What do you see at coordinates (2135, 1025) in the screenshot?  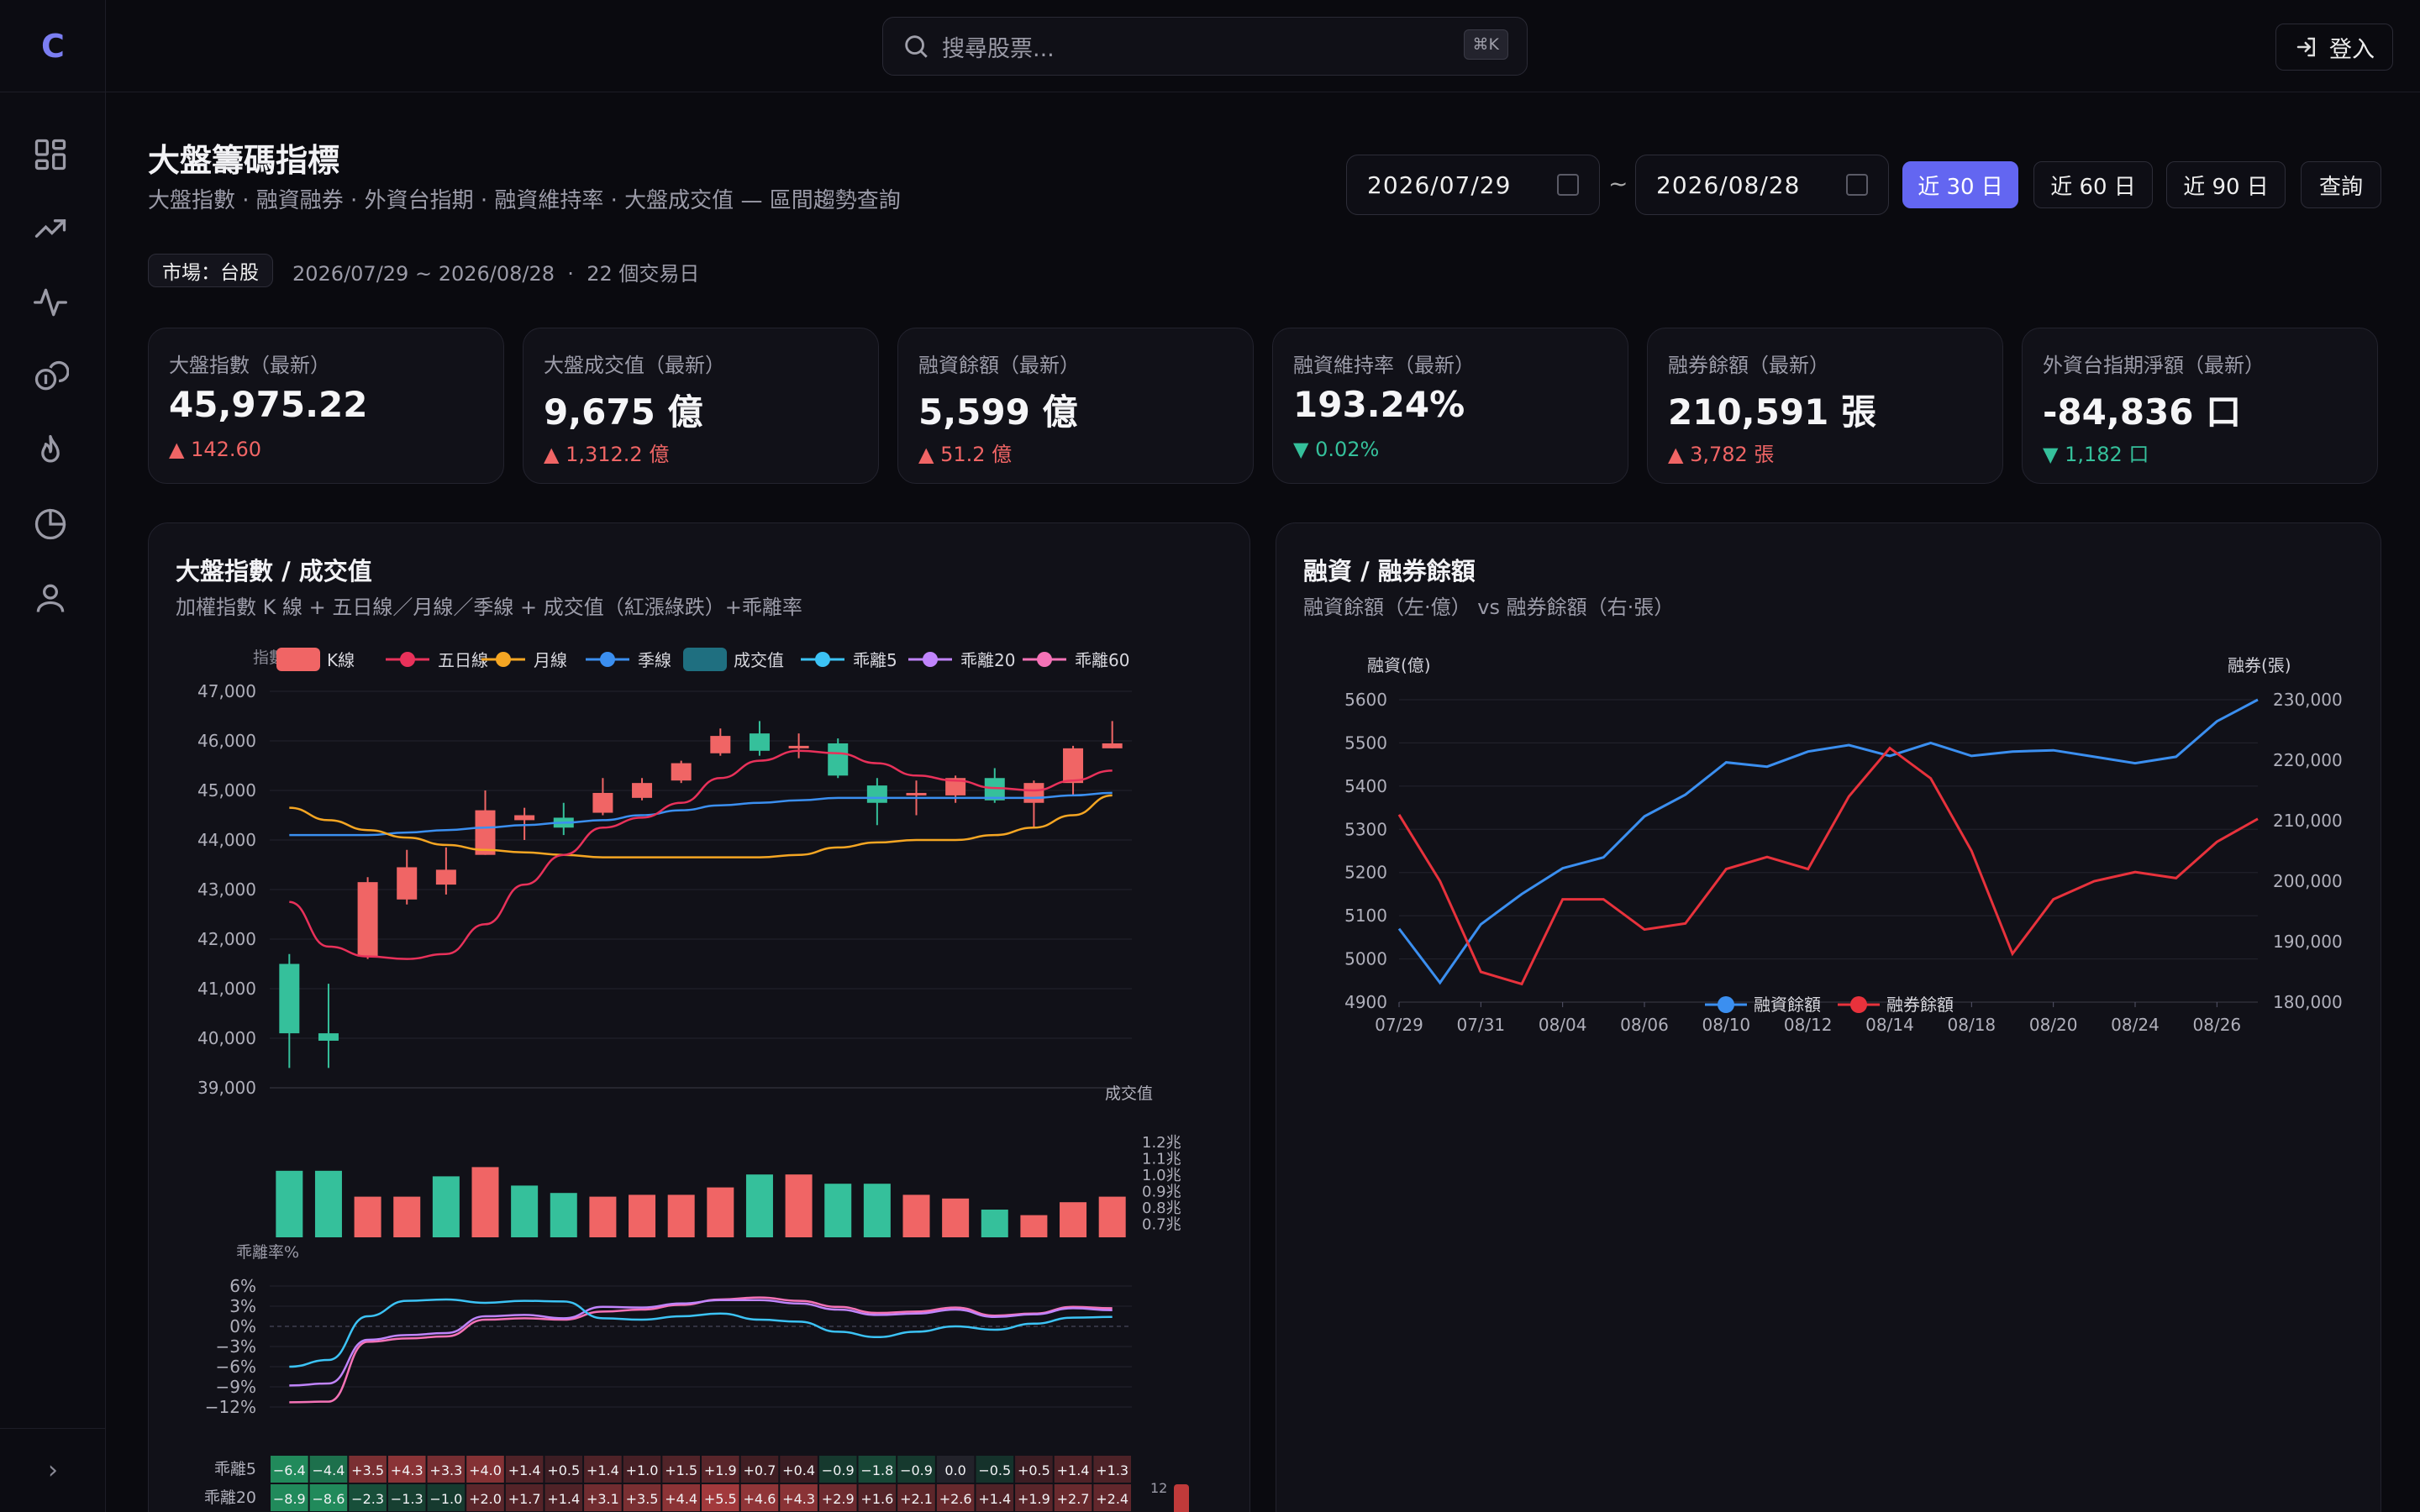 I see `x-tick-label: 08/24` at bounding box center [2135, 1025].